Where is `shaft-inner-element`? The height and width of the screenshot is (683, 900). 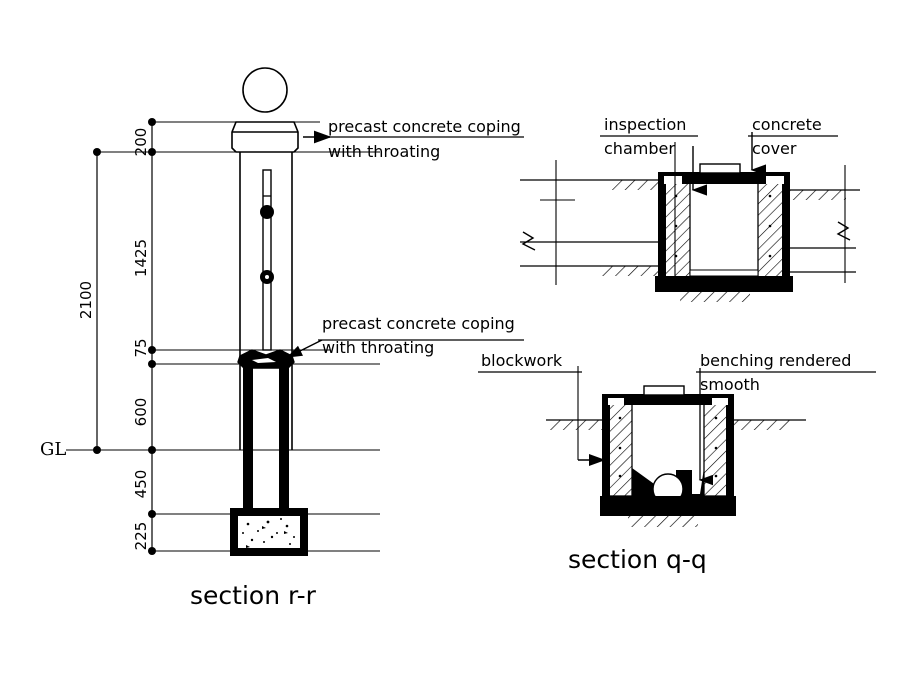 shaft-inner-element is located at coordinates (267, 260).